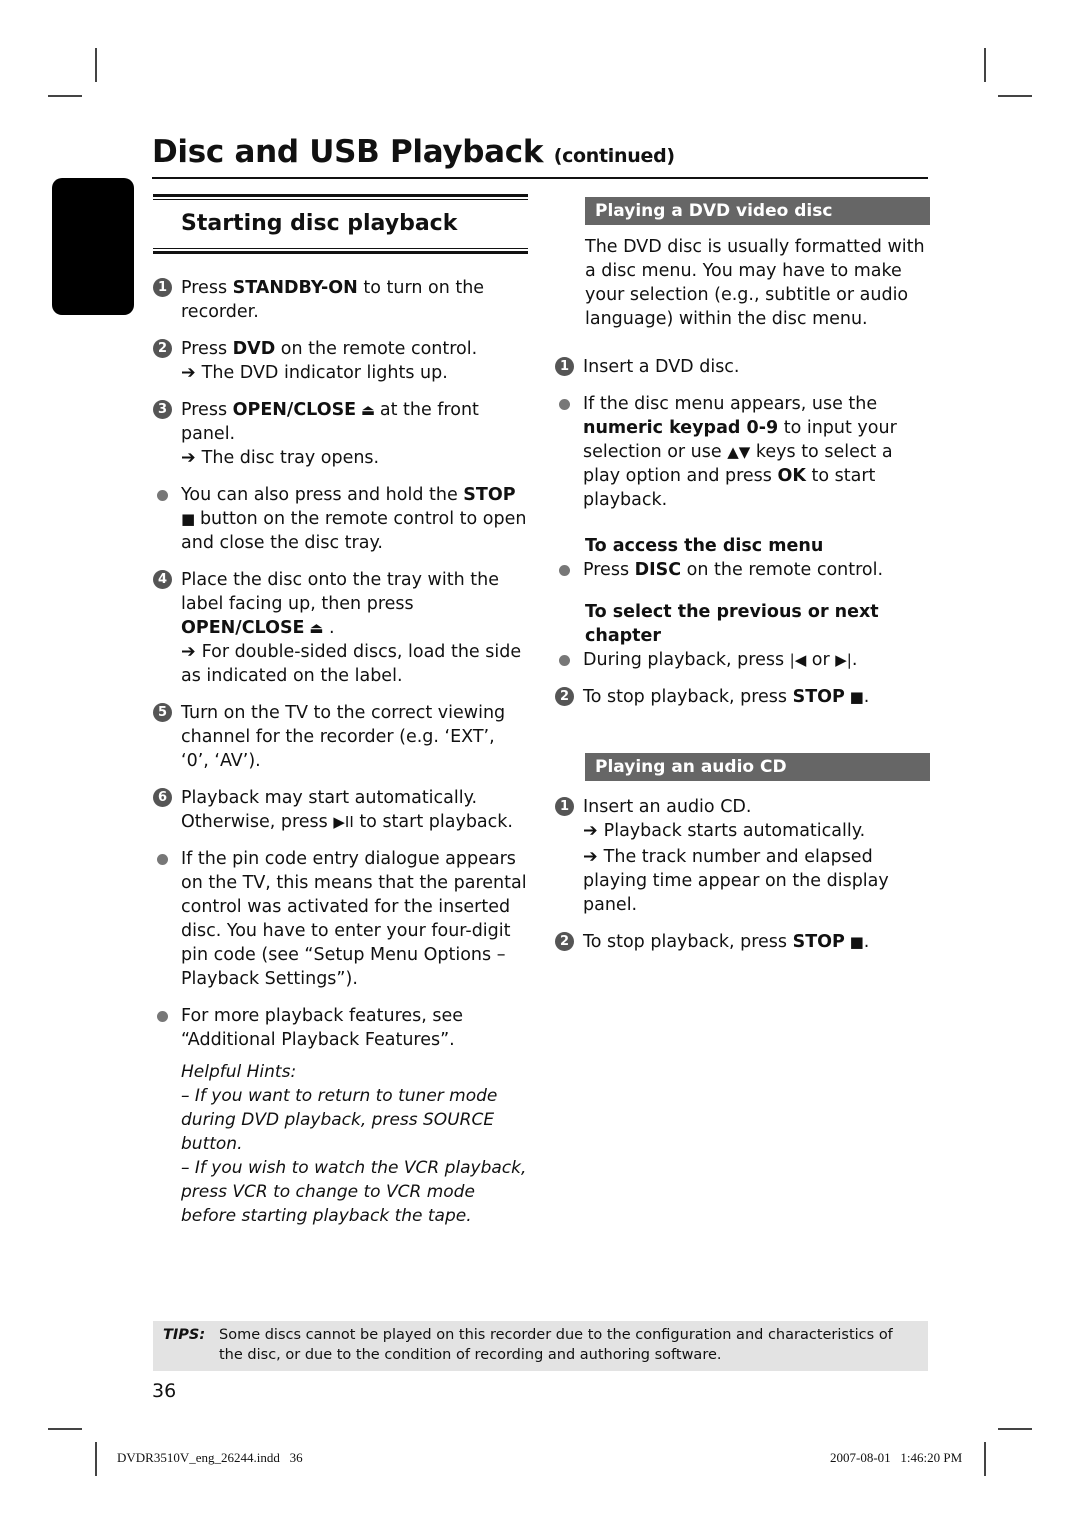  I want to click on step-number-icon: 6, so click(162, 797).